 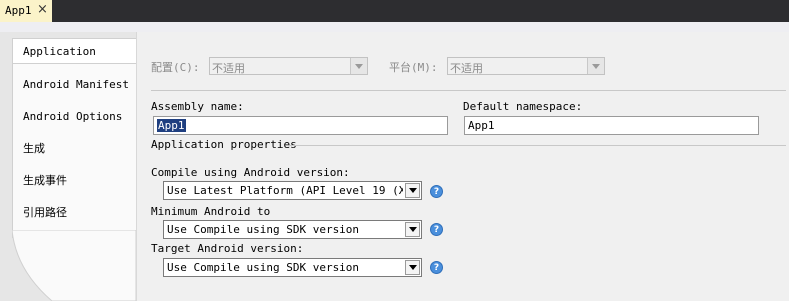 What do you see at coordinates (611, 125) in the screenshot?
I see `default-namespace-field: App1` at bounding box center [611, 125].